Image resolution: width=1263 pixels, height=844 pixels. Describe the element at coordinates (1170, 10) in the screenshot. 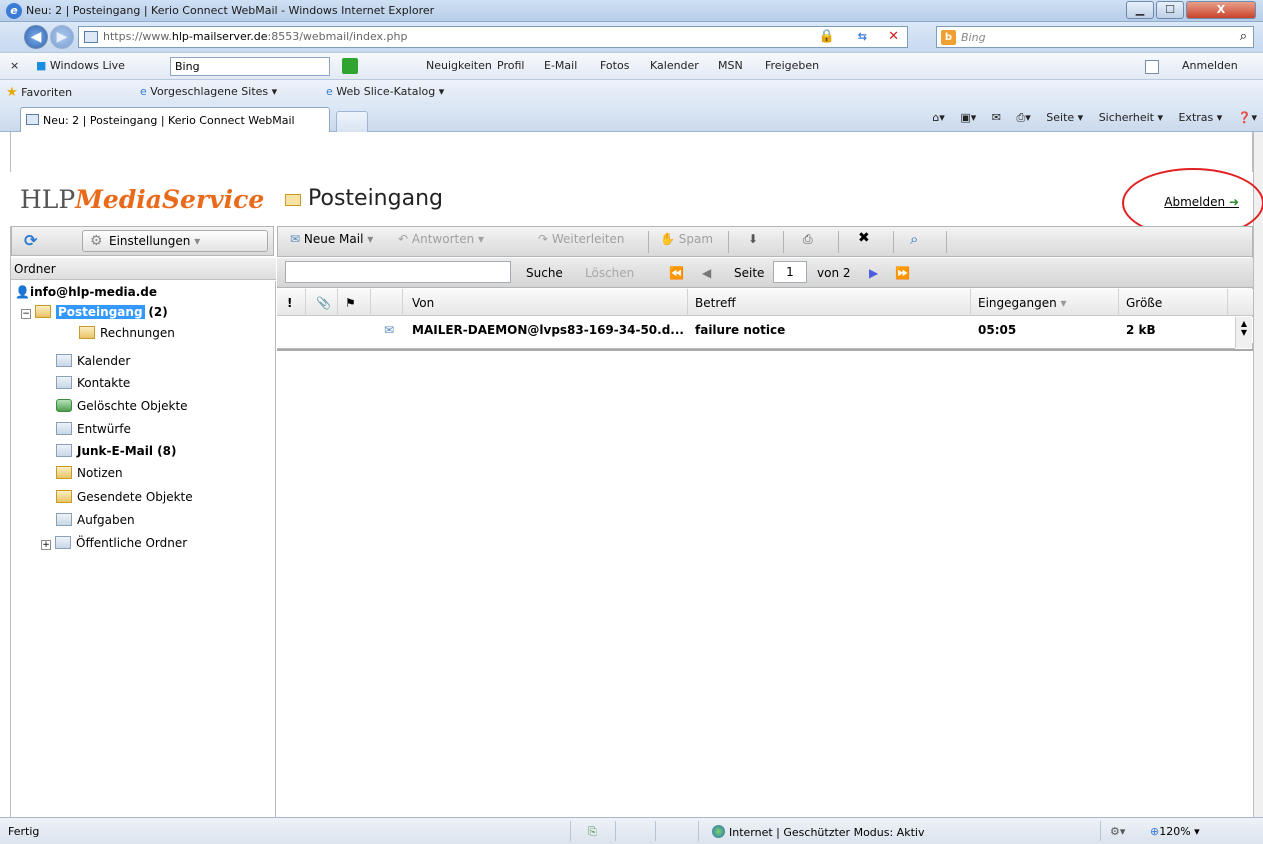

I see `maximize-button: ☐` at that location.